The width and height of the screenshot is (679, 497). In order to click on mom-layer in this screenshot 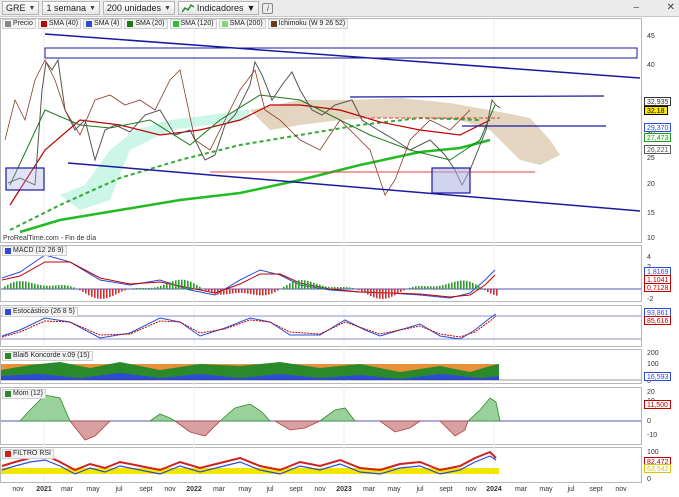, I will do `click(321, 417)`.